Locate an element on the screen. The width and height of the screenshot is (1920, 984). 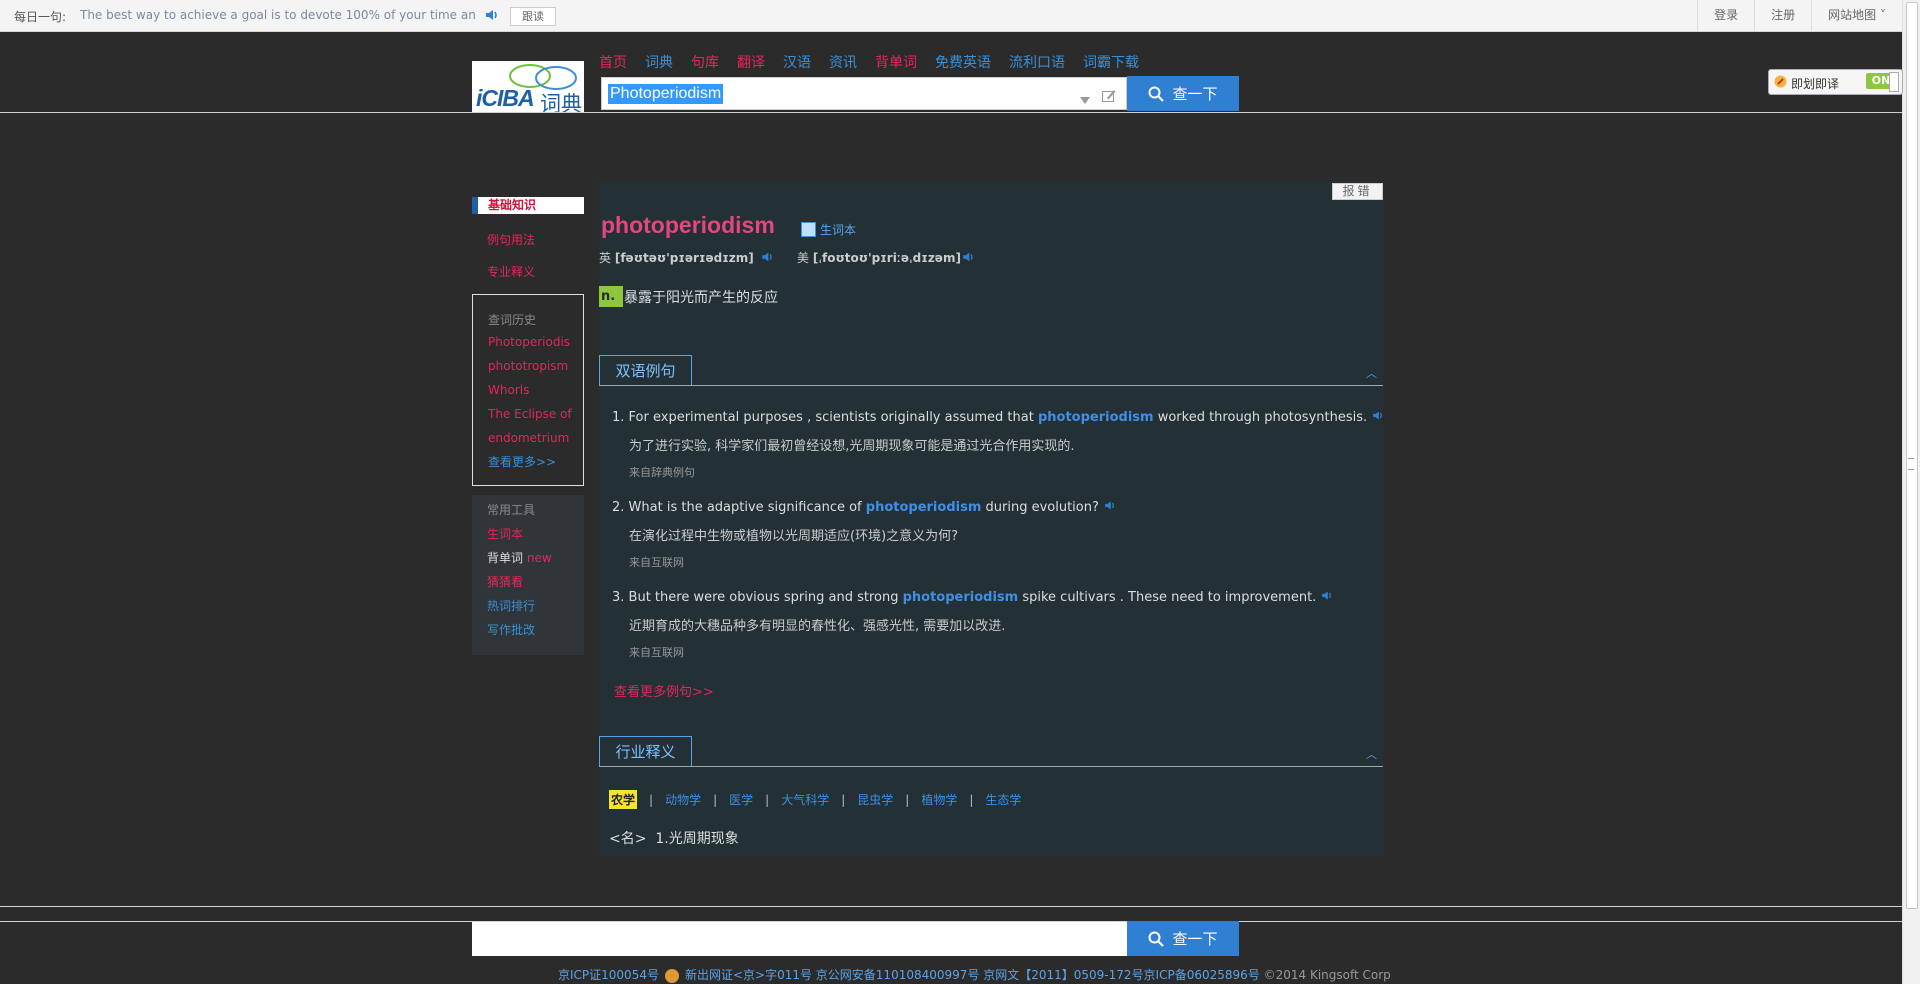
part-of-speech-tag: n. is located at coordinates (611, 296).